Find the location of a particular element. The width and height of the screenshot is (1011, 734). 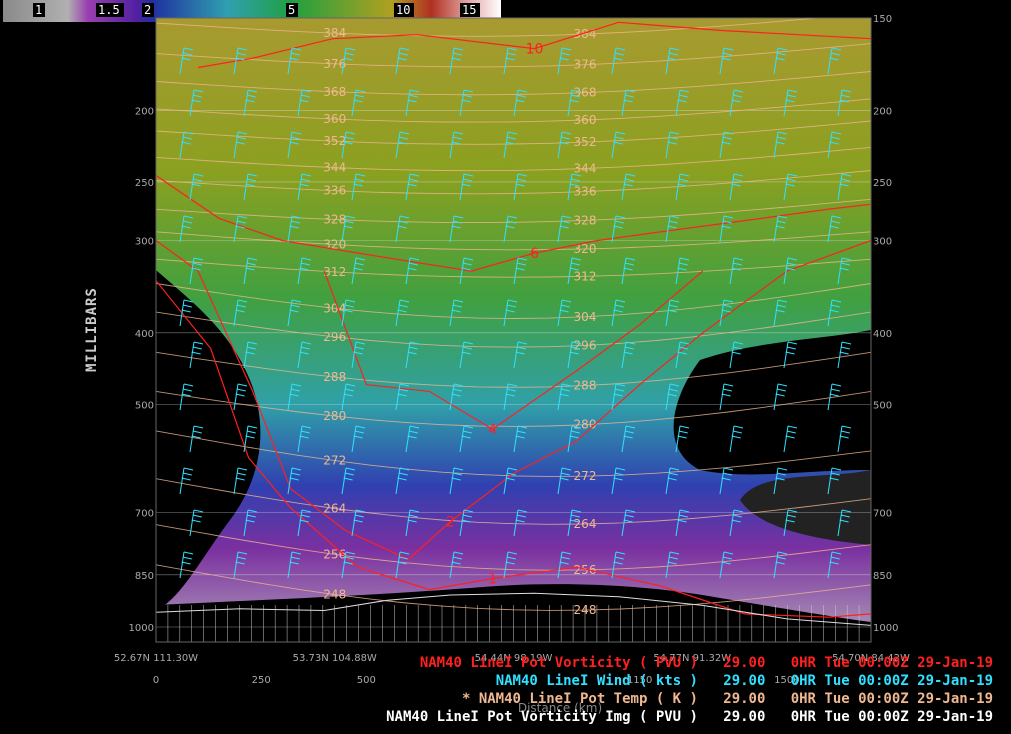

x-distance-tick: 500 is located at coordinates (366, 680).